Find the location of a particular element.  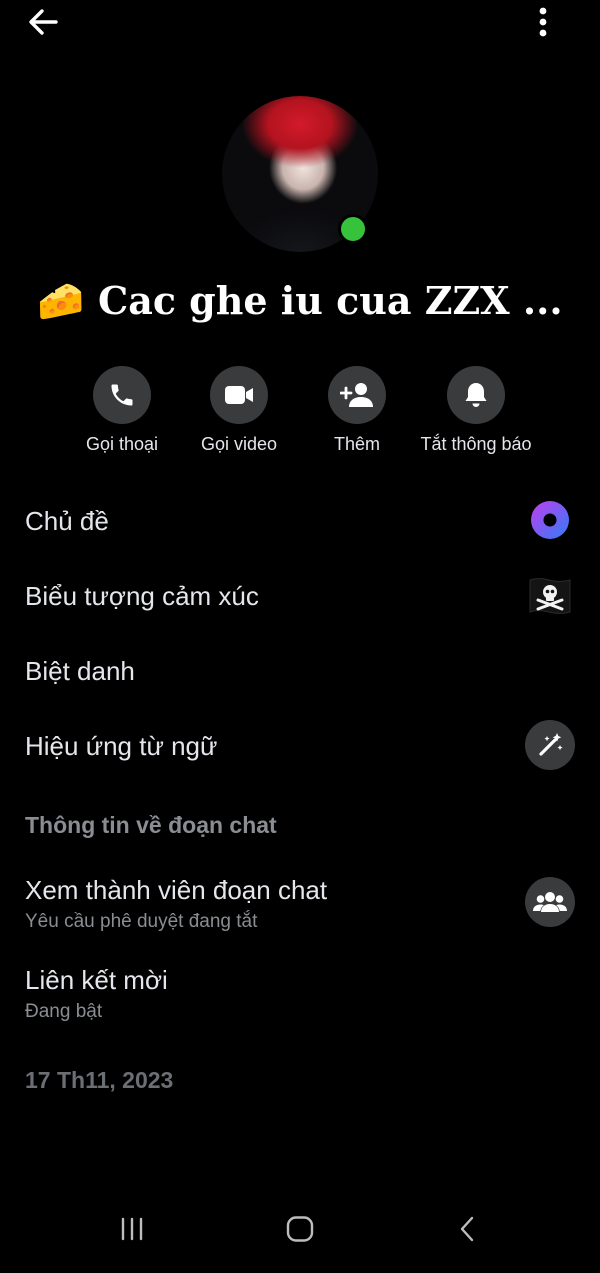

emoji-label: Biểu tượng cảm xúc is located at coordinates (142, 596).